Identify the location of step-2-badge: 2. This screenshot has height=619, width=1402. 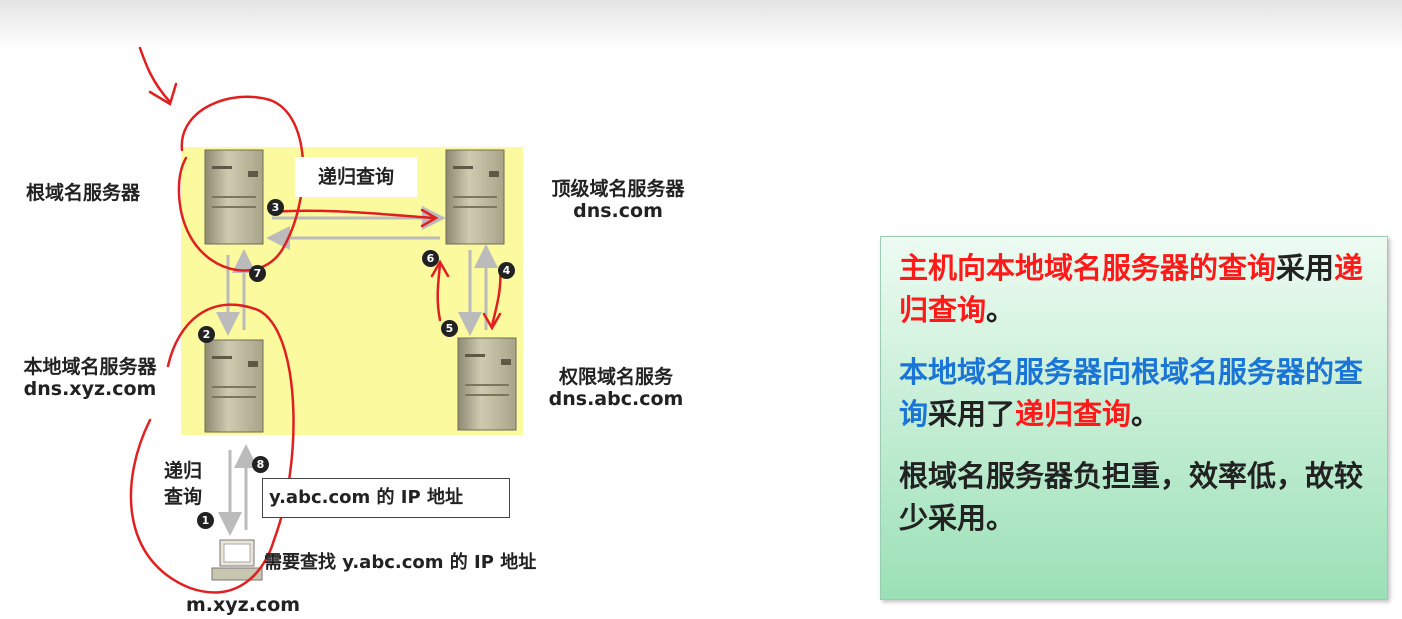
(206, 334).